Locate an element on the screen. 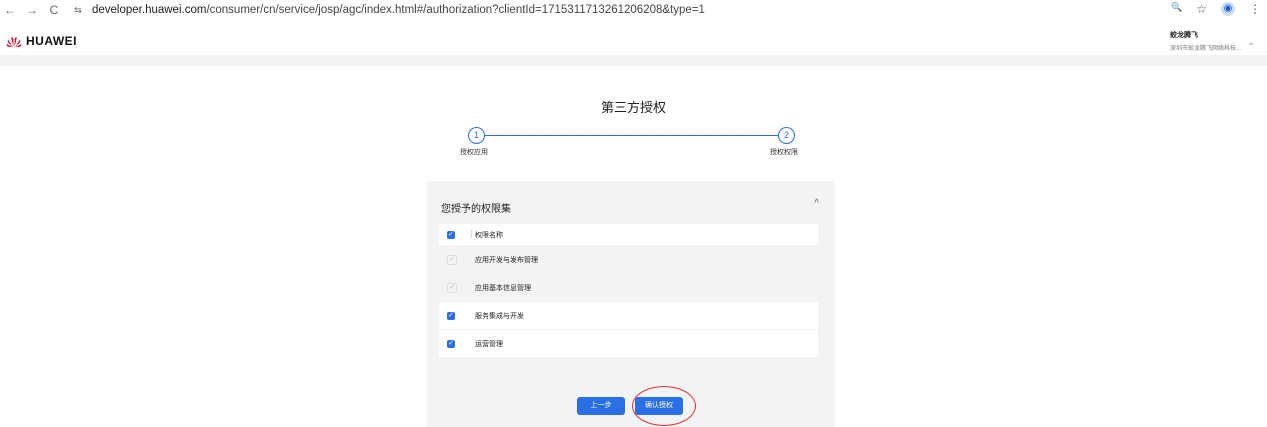  huawei-logo: HUAWEI is located at coordinates (41, 41).